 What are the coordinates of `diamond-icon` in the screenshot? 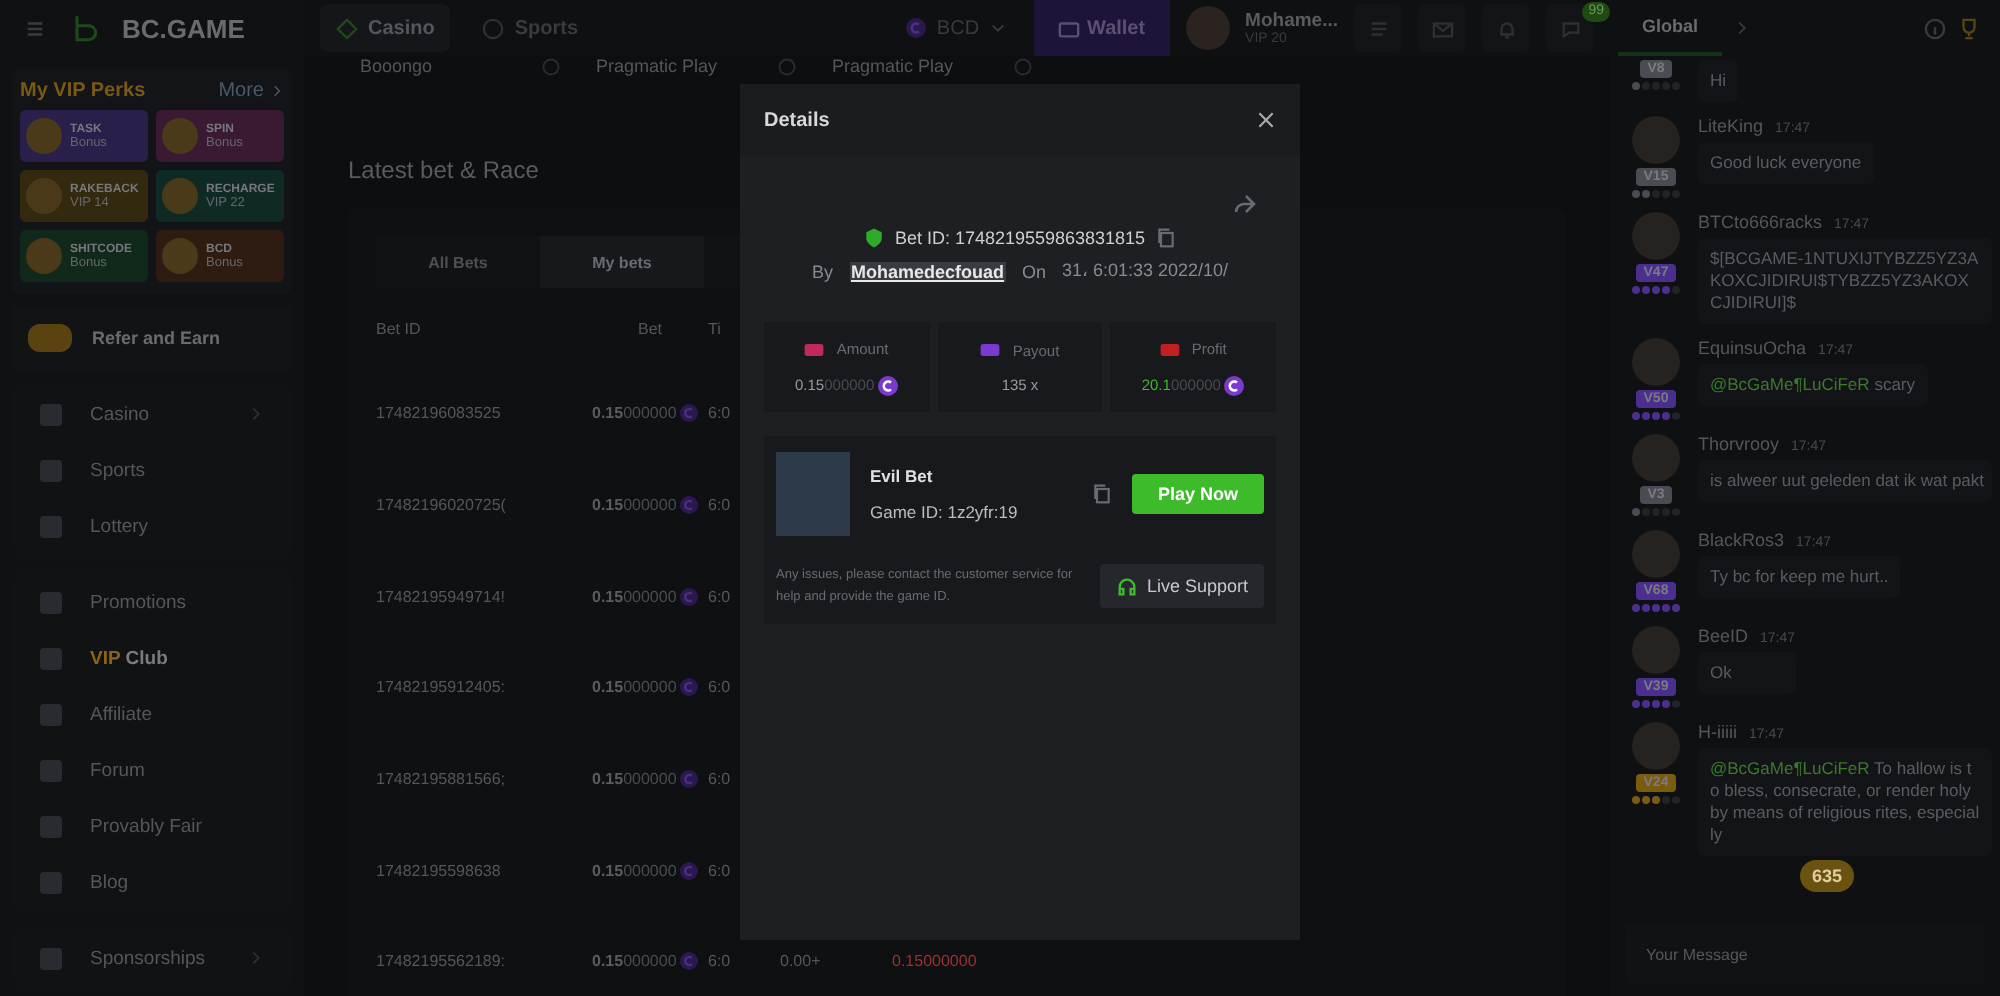 It's located at (347, 28).